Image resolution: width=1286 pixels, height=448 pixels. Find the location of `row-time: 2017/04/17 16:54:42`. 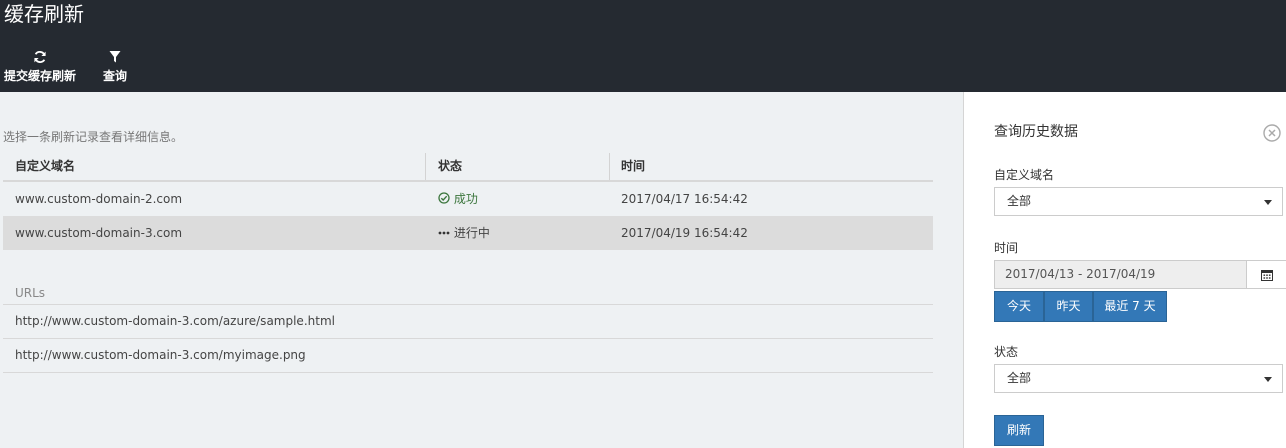

row-time: 2017/04/17 16:54:42 is located at coordinates (684, 199).